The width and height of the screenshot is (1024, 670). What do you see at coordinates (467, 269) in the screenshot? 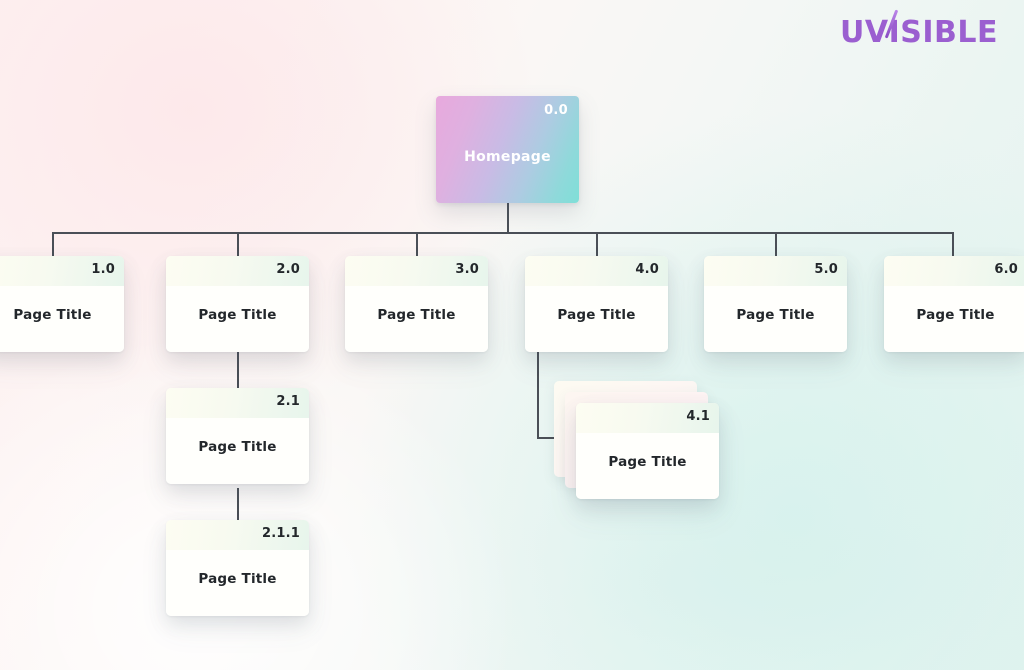
I see `node-number: 3.0` at bounding box center [467, 269].